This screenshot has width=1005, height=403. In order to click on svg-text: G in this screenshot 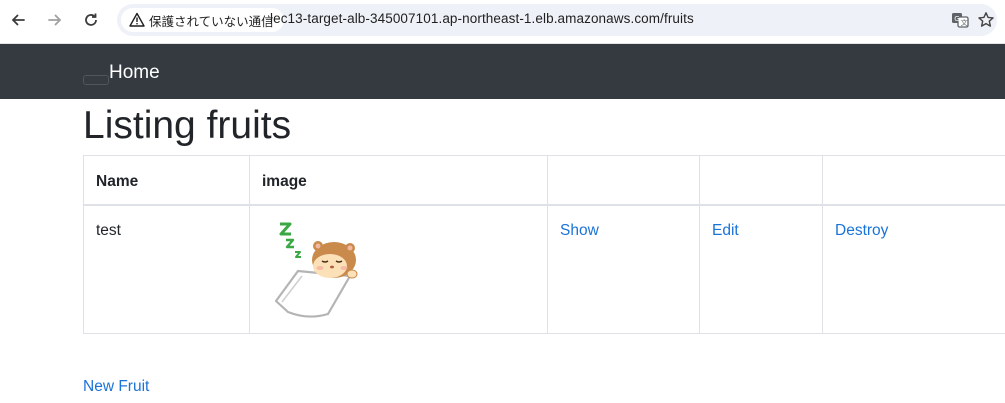, I will do `click(956, 19)`.